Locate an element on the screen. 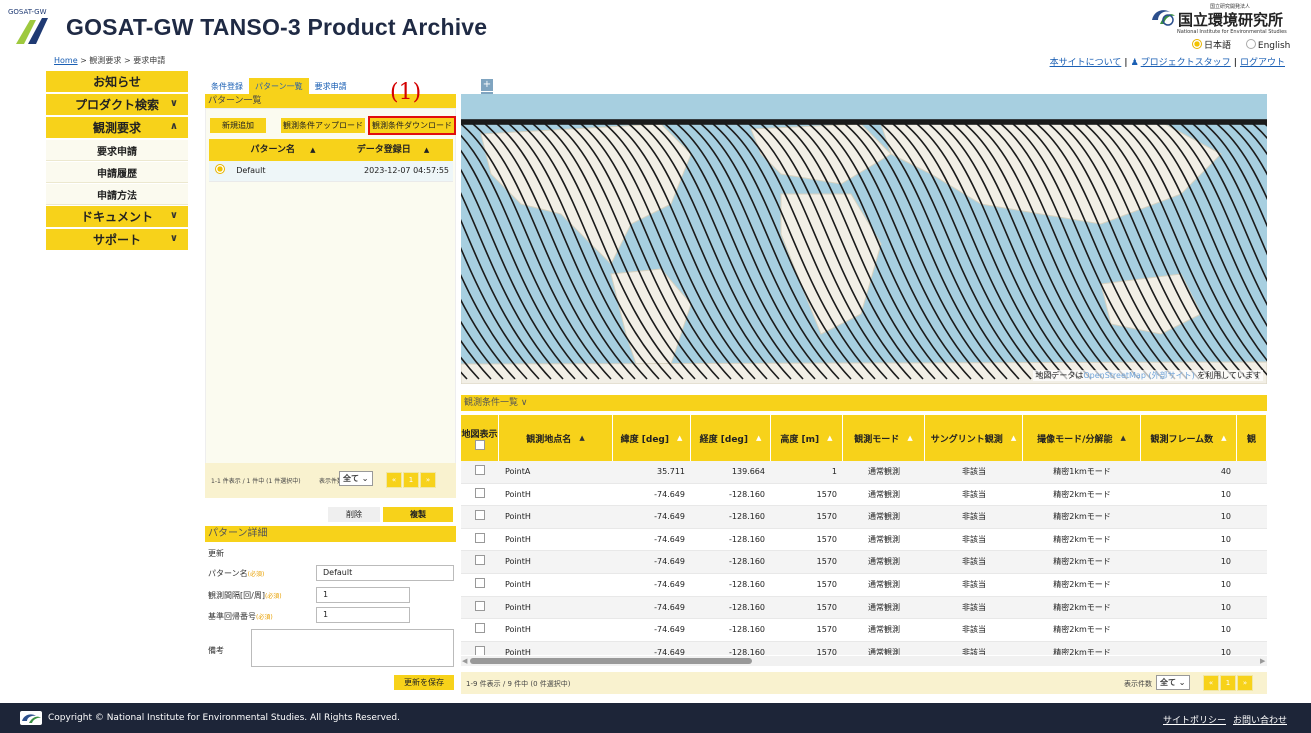  sidebar-subitem-request: 要求申請 is located at coordinates (117, 150).